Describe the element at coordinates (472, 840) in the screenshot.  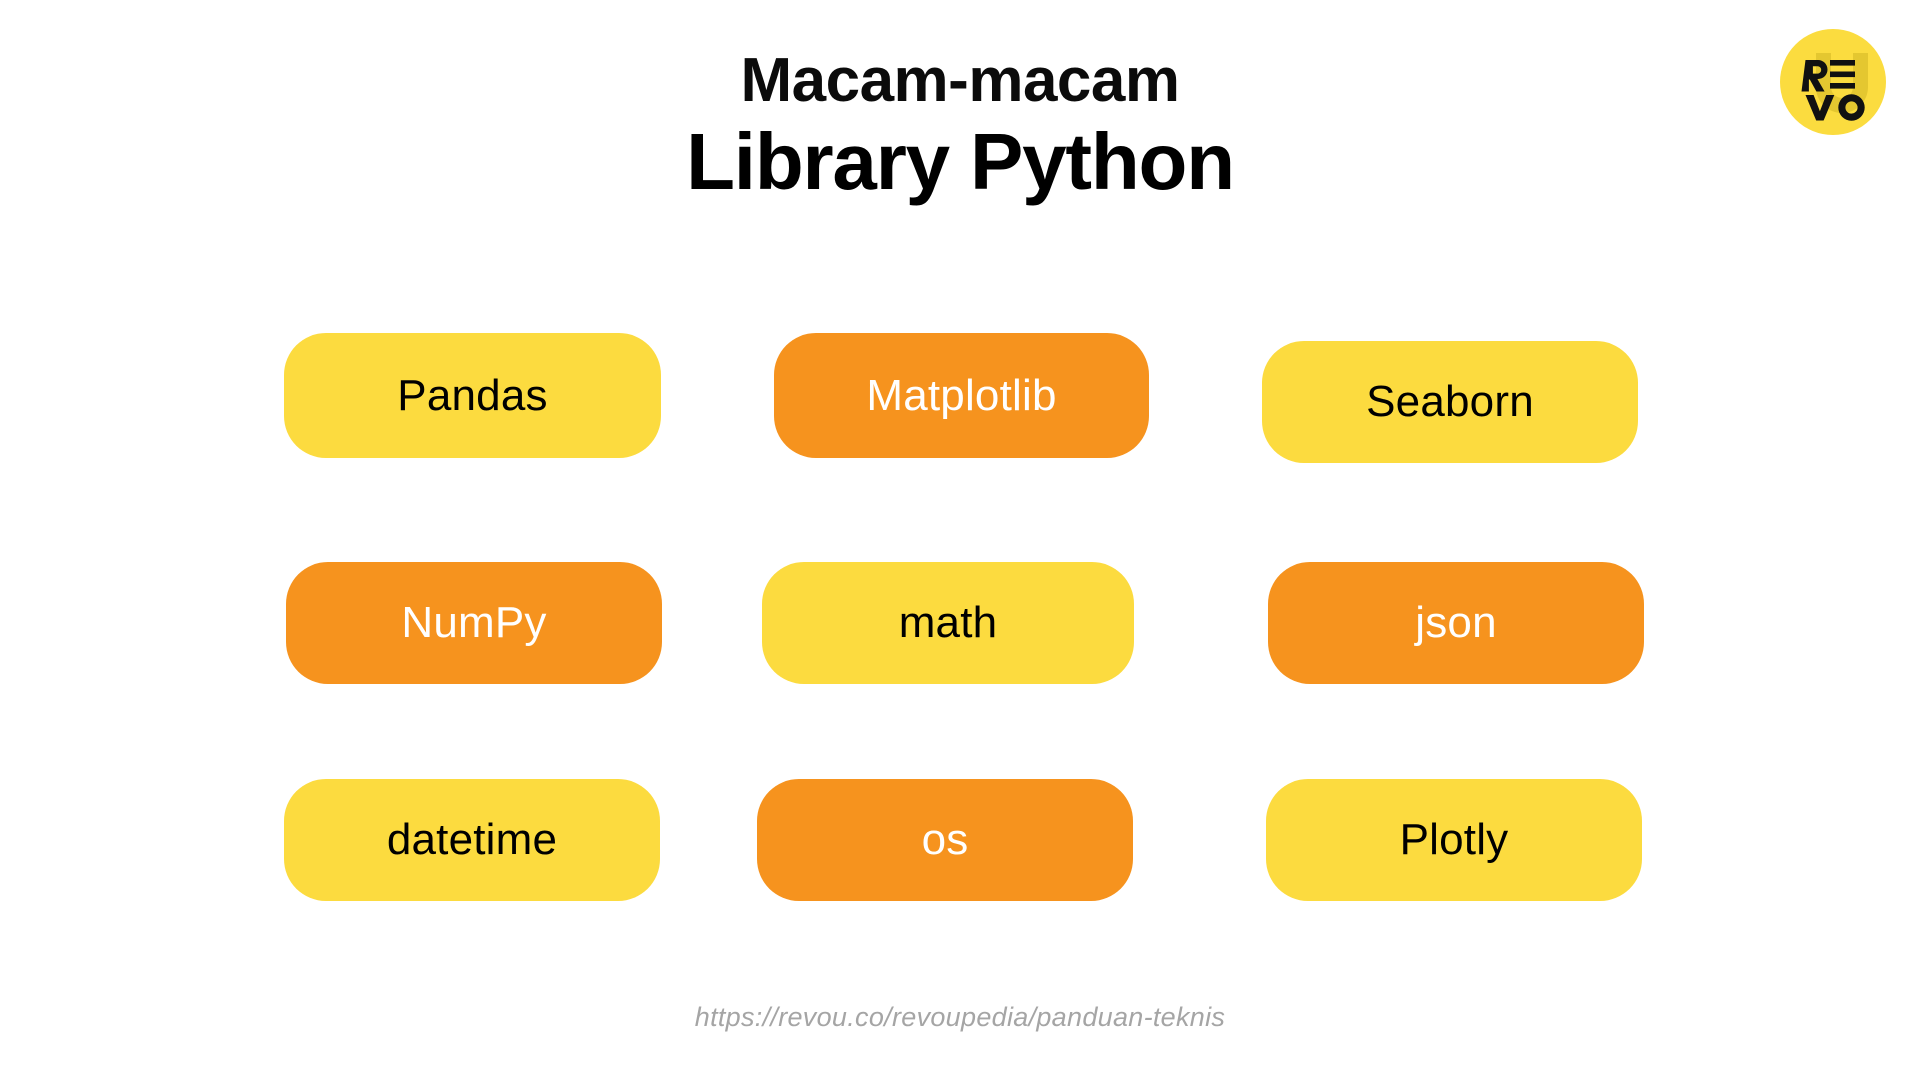
I see `library-pill-datetime: datetime` at that location.